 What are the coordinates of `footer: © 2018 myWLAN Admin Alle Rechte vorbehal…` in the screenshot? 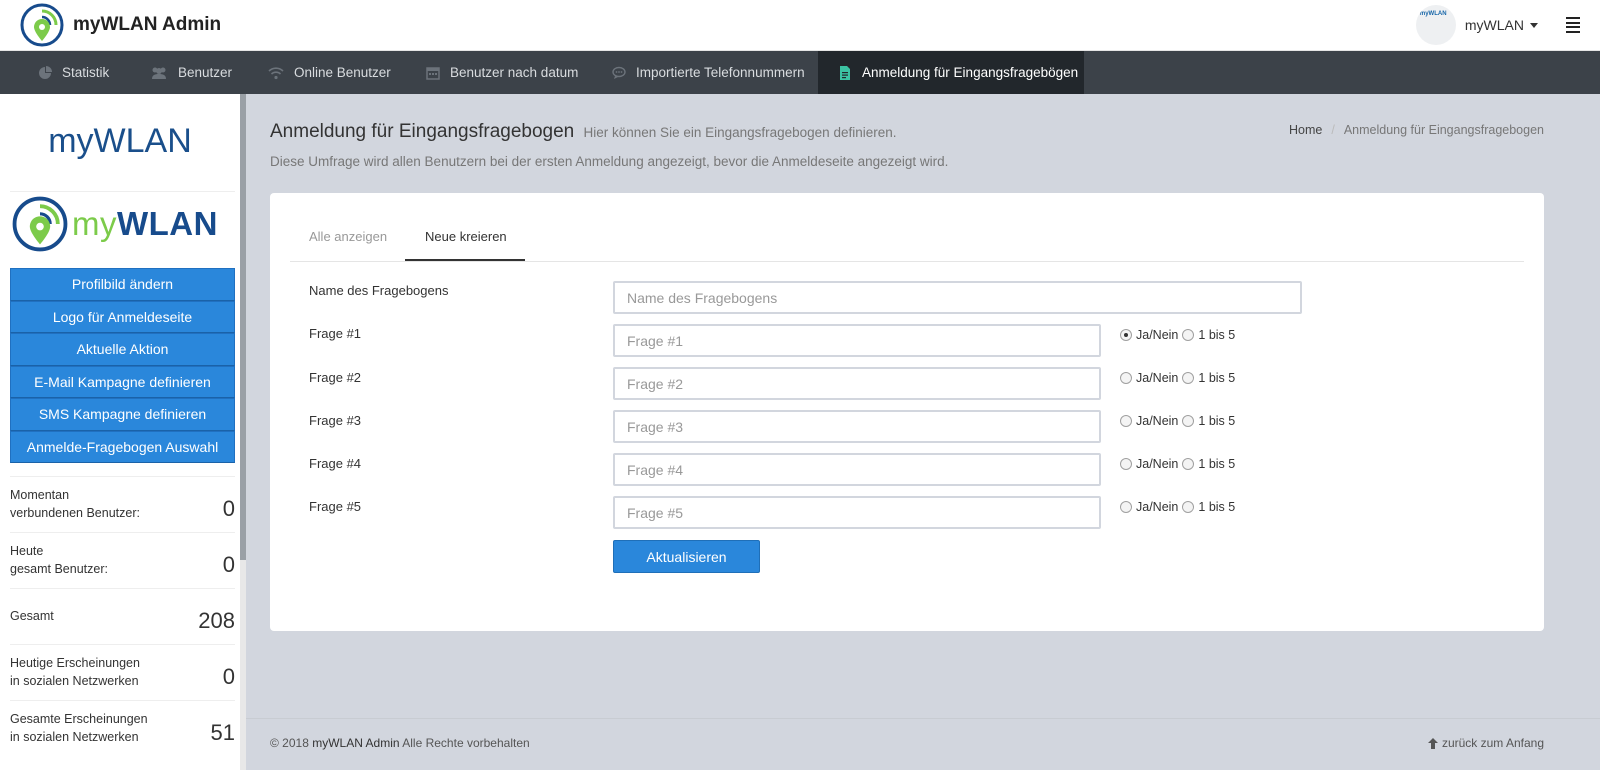 It's located at (923, 744).